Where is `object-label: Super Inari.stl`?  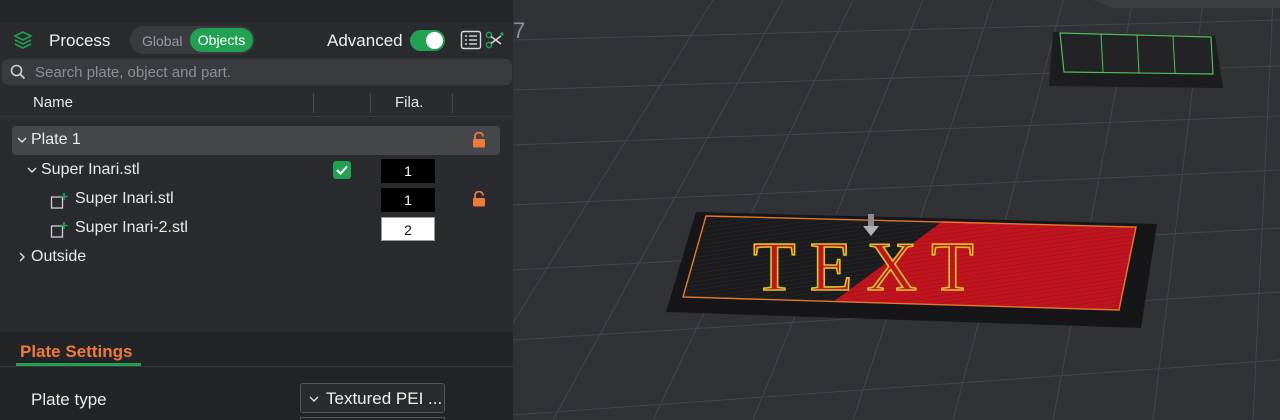
object-label: Super Inari.stl is located at coordinates (90, 169).